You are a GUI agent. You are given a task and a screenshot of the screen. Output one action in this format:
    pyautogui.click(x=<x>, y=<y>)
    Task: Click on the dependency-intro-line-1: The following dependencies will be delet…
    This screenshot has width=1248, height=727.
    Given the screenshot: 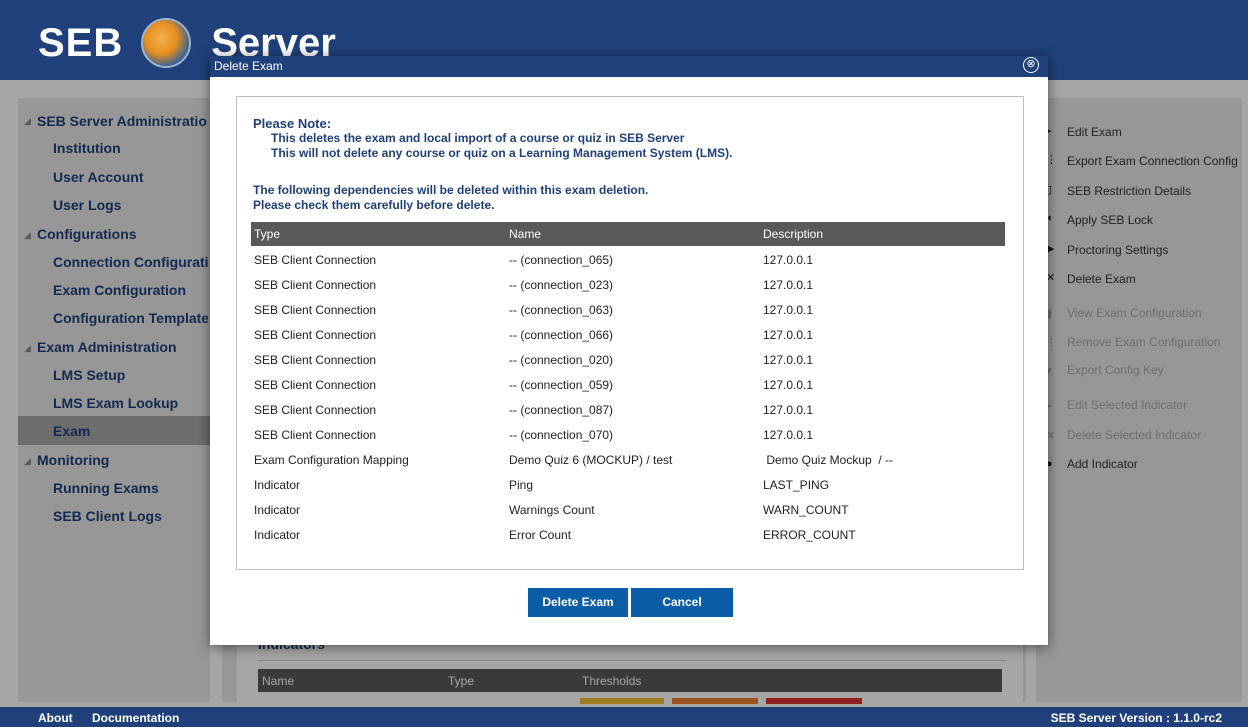 What is the action you would take?
    pyautogui.click(x=451, y=190)
    